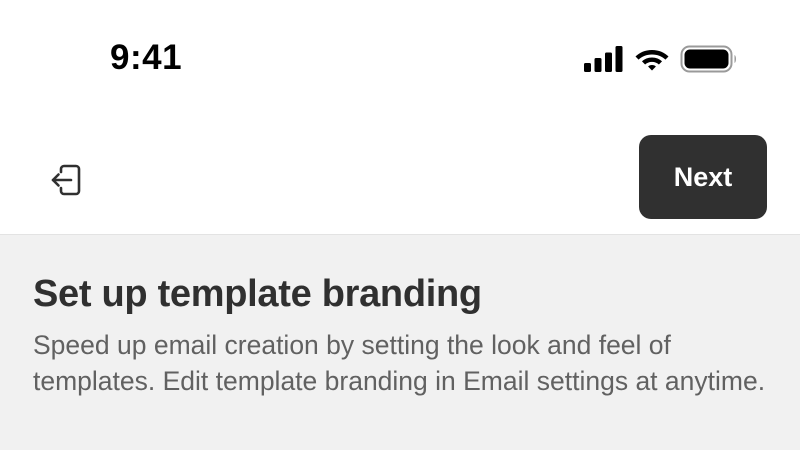  I want to click on exit-button, so click(66, 180).